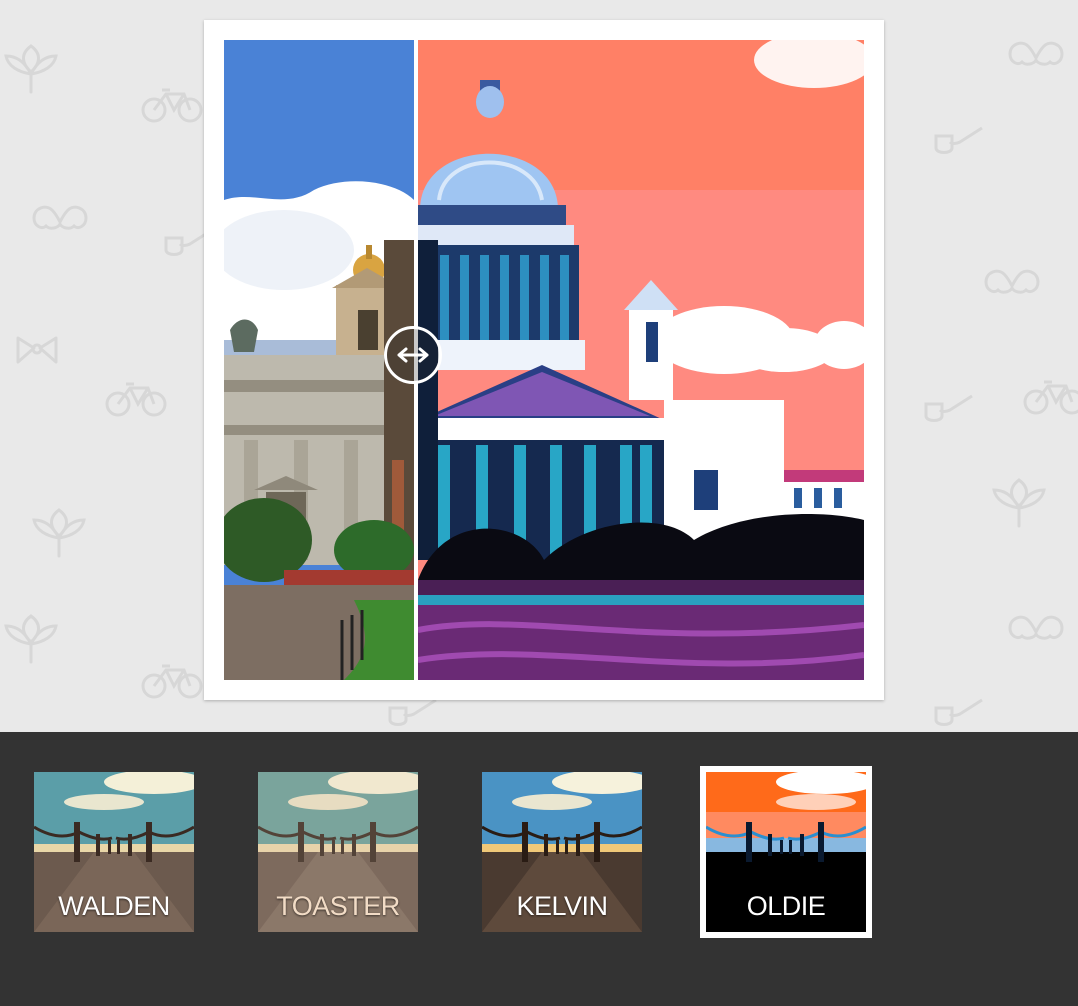 The image size is (1078, 1006). I want to click on filter-label: WALDEN, so click(114, 906).